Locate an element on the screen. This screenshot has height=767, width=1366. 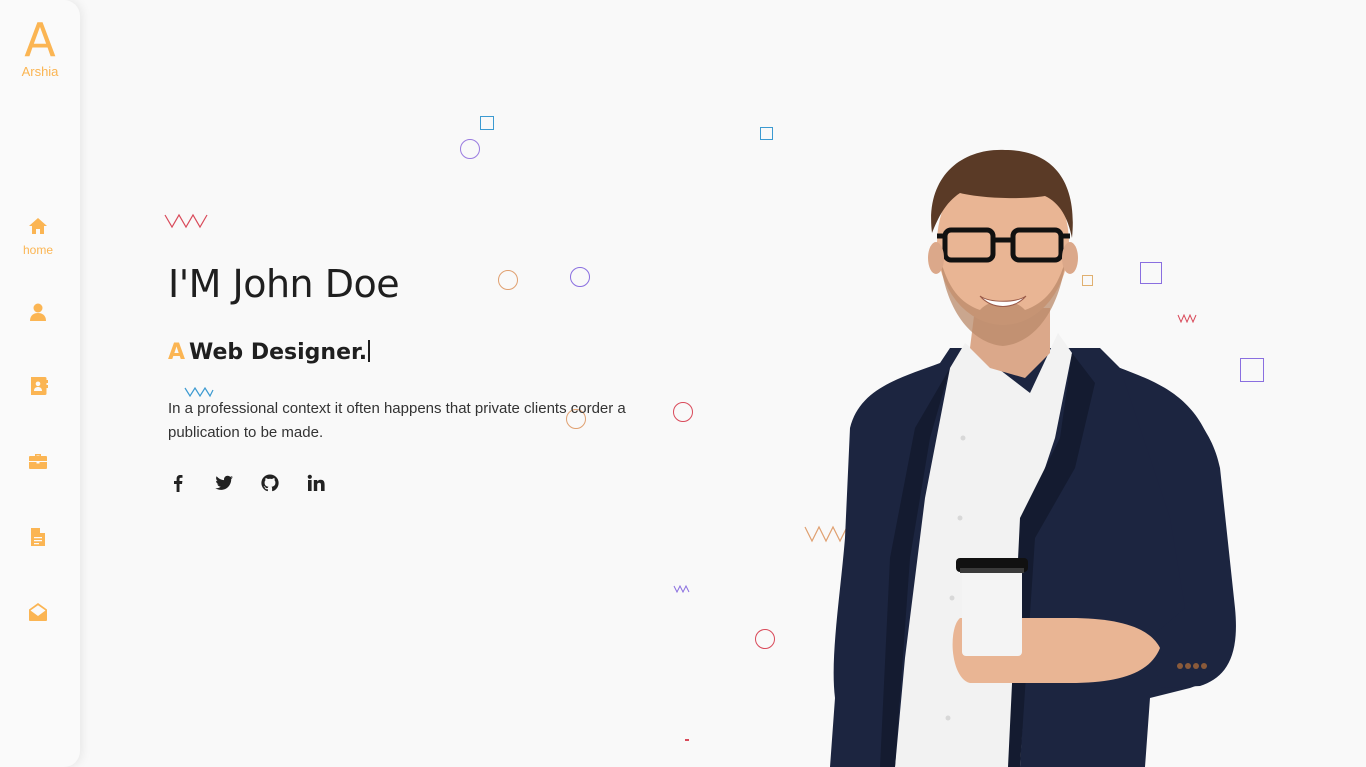
document-icon is located at coordinates (38, 537).